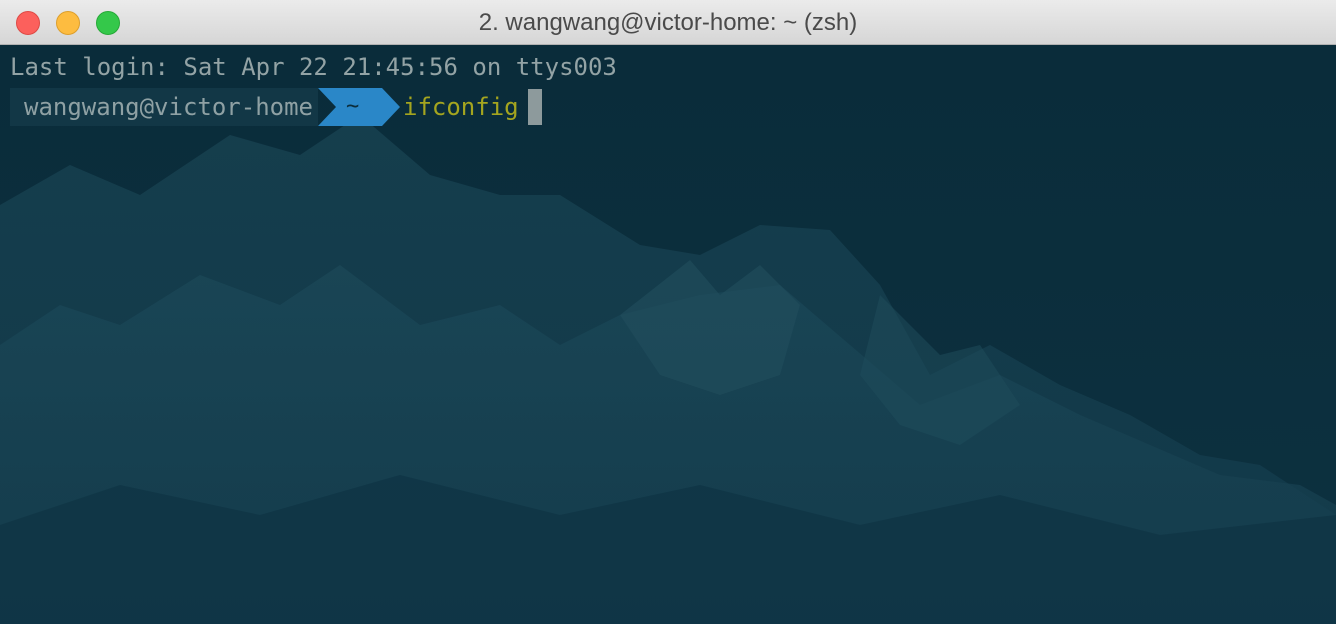 The width and height of the screenshot is (1336, 624). Describe the element at coordinates (164, 107) in the screenshot. I see `prompt-user-host-segment: wangwang@victor-home` at that location.